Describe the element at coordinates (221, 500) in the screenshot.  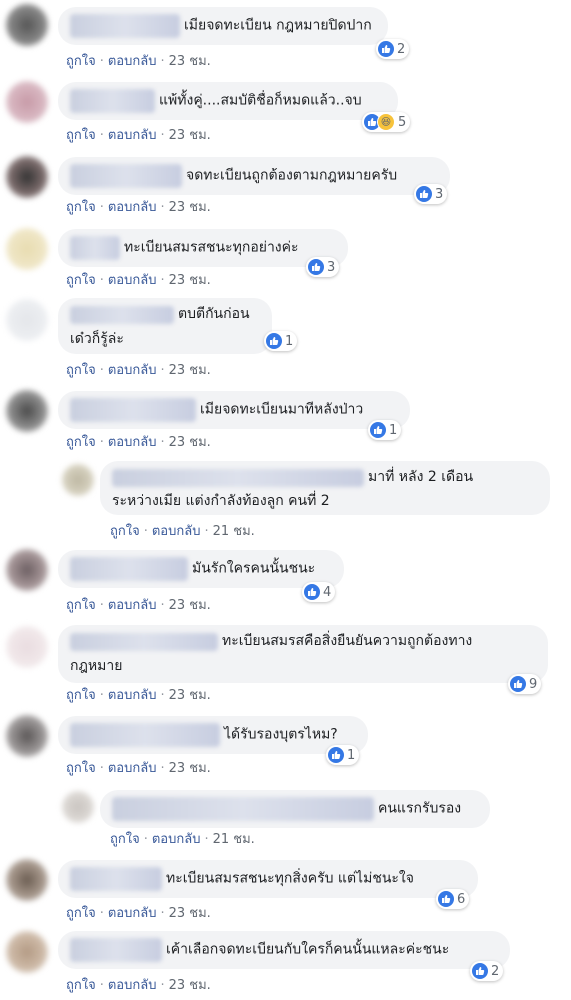
I see `comment-text-line2: ระหว่างเมีย แต่งกำลังท้องลูก คนที่ 2` at that location.